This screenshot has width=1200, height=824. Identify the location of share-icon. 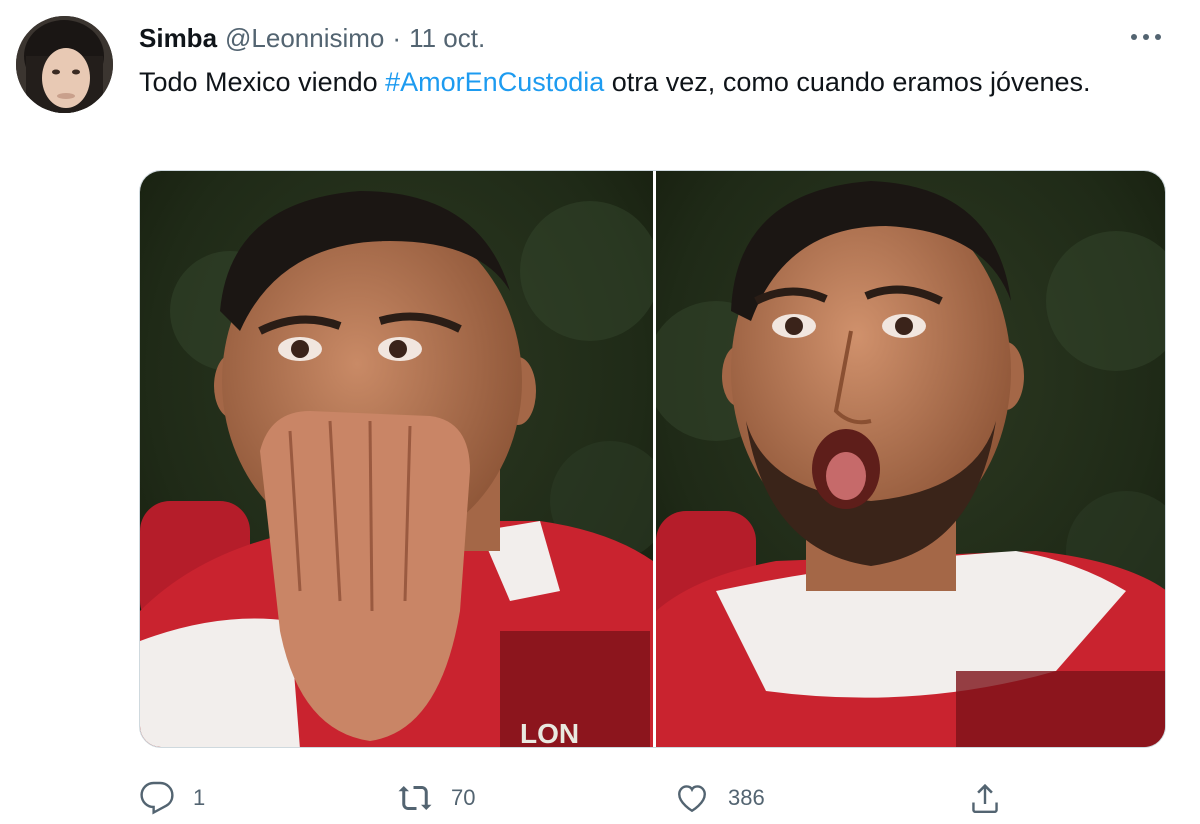
(985, 798).